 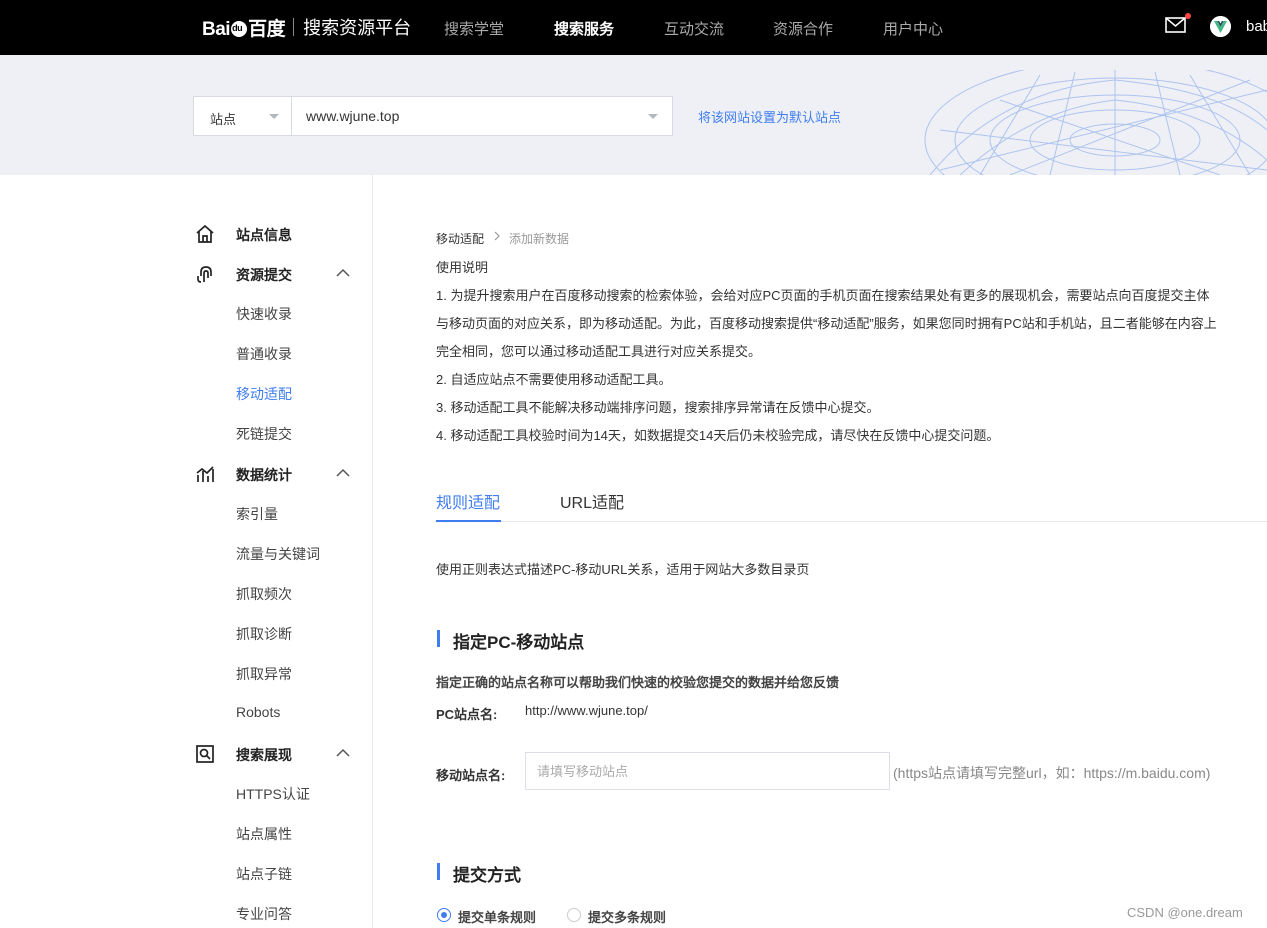 I want to click on usage-paragraph: 完全相同，您可以通过移动适配工具进行对应关系提交。, so click(x=599, y=351).